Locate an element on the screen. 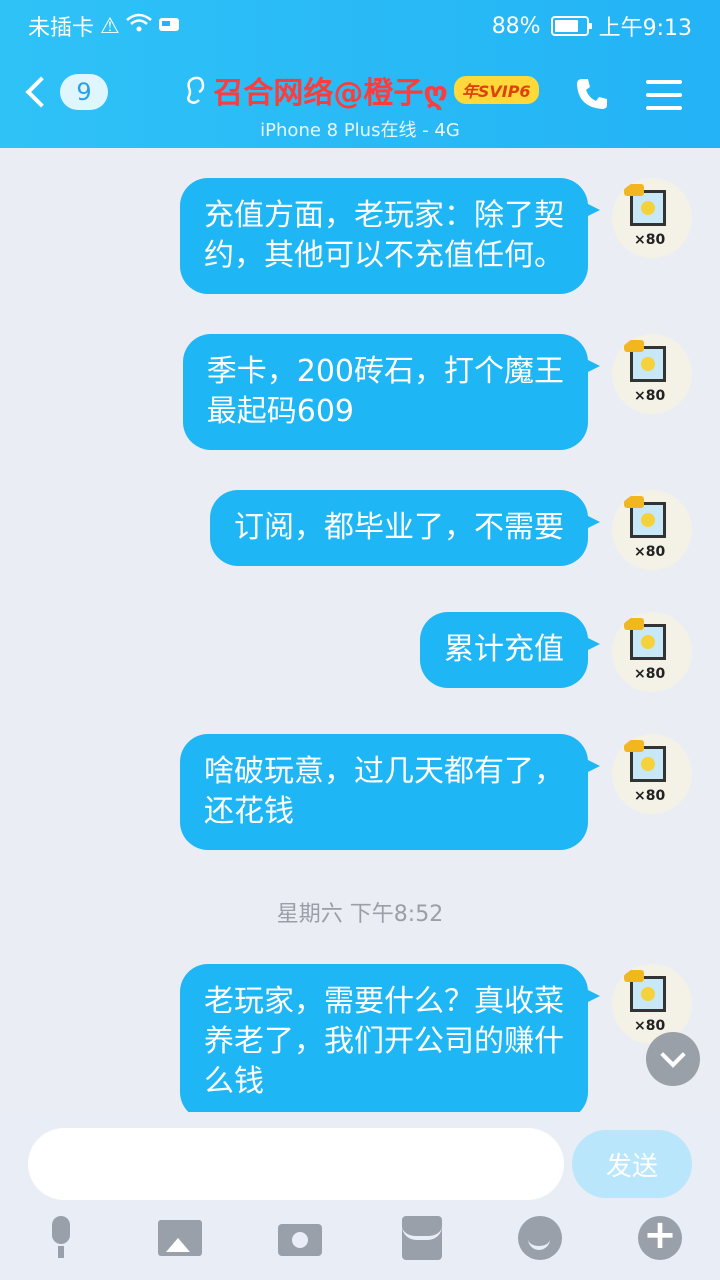 The height and width of the screenshot is (1280, 720). battery-percent: 88% is located at coordinates (516, 26).